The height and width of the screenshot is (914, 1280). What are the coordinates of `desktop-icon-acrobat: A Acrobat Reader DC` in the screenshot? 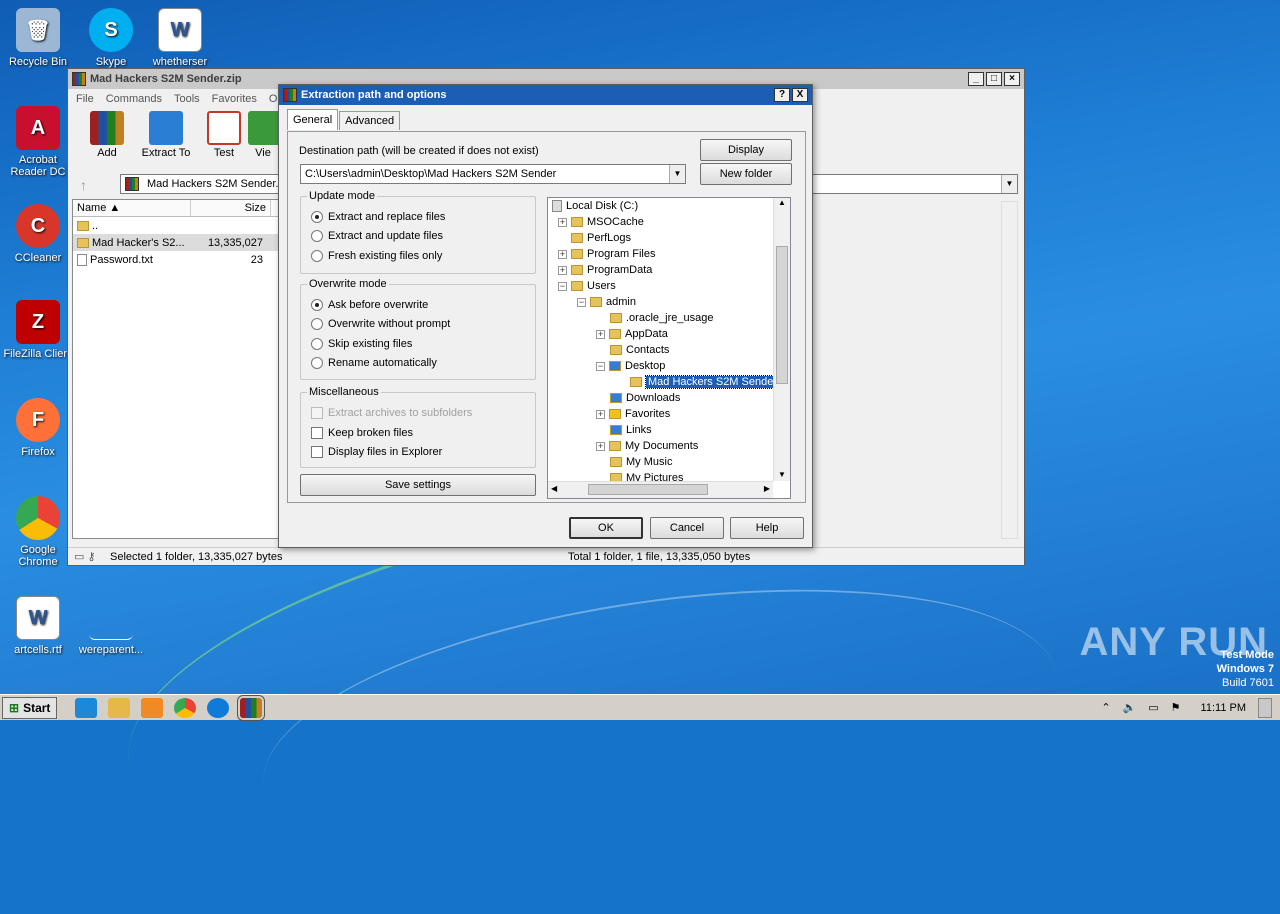 It's located at (38, 142).